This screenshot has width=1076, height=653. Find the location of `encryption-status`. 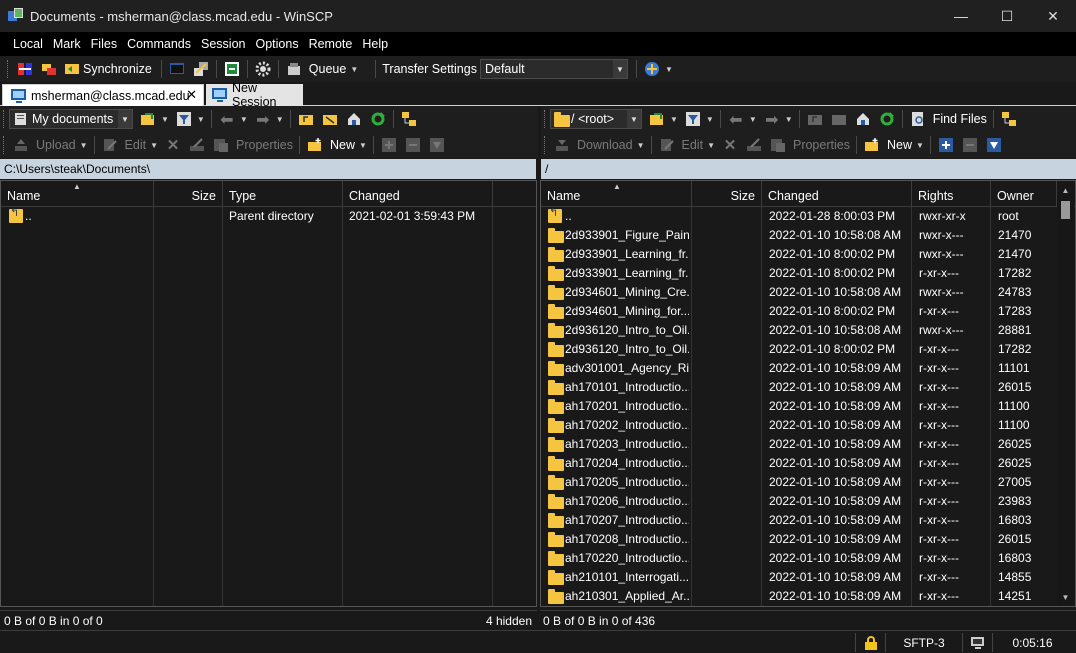

encryption-status is located at coordinates (870, 642).